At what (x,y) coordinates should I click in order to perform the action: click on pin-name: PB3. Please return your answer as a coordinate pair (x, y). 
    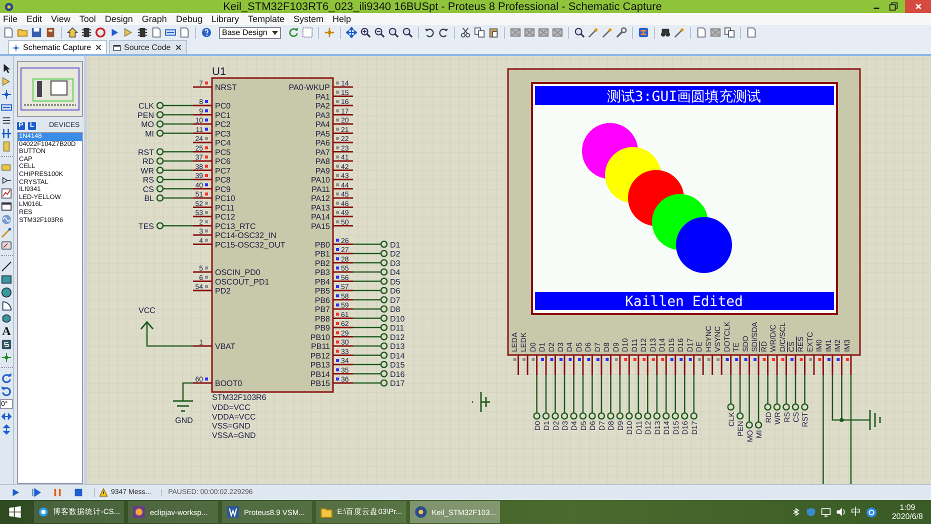
    Looking at the image, I should click on (322, 272).